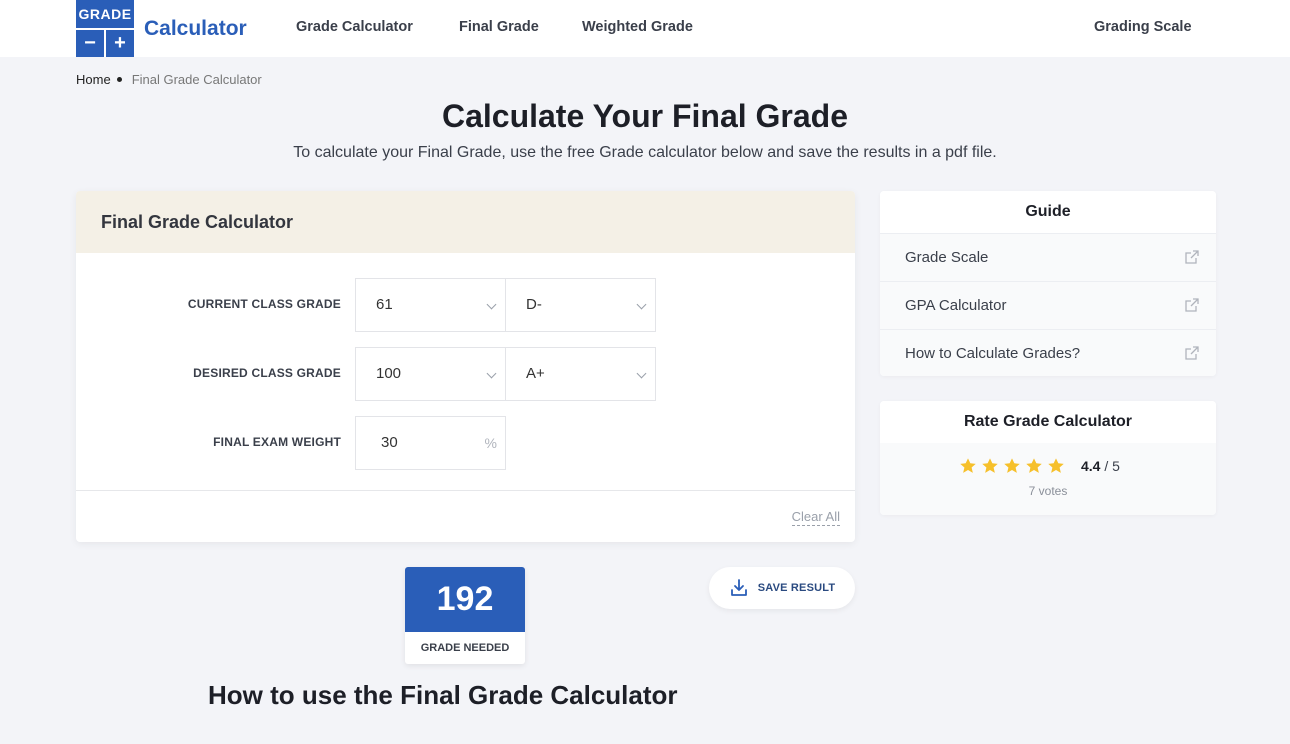  Describe the element at coordinates (443, 695) in the screenshot. I see `howto-heading: How to use the Final Grade Calculator` at that location.